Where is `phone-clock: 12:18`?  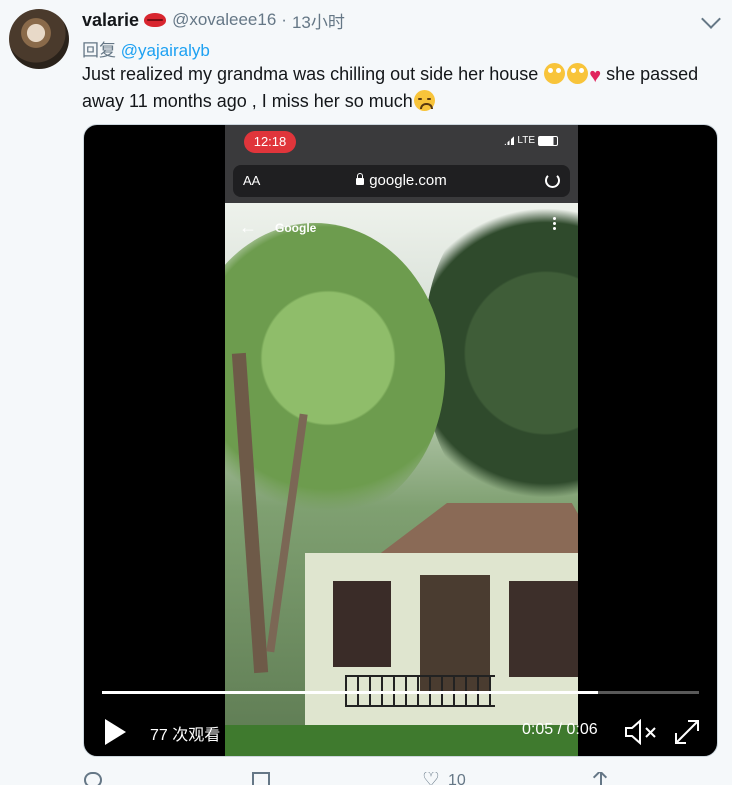
phone-clock: 12:18 is located at coordinates (270, 142).